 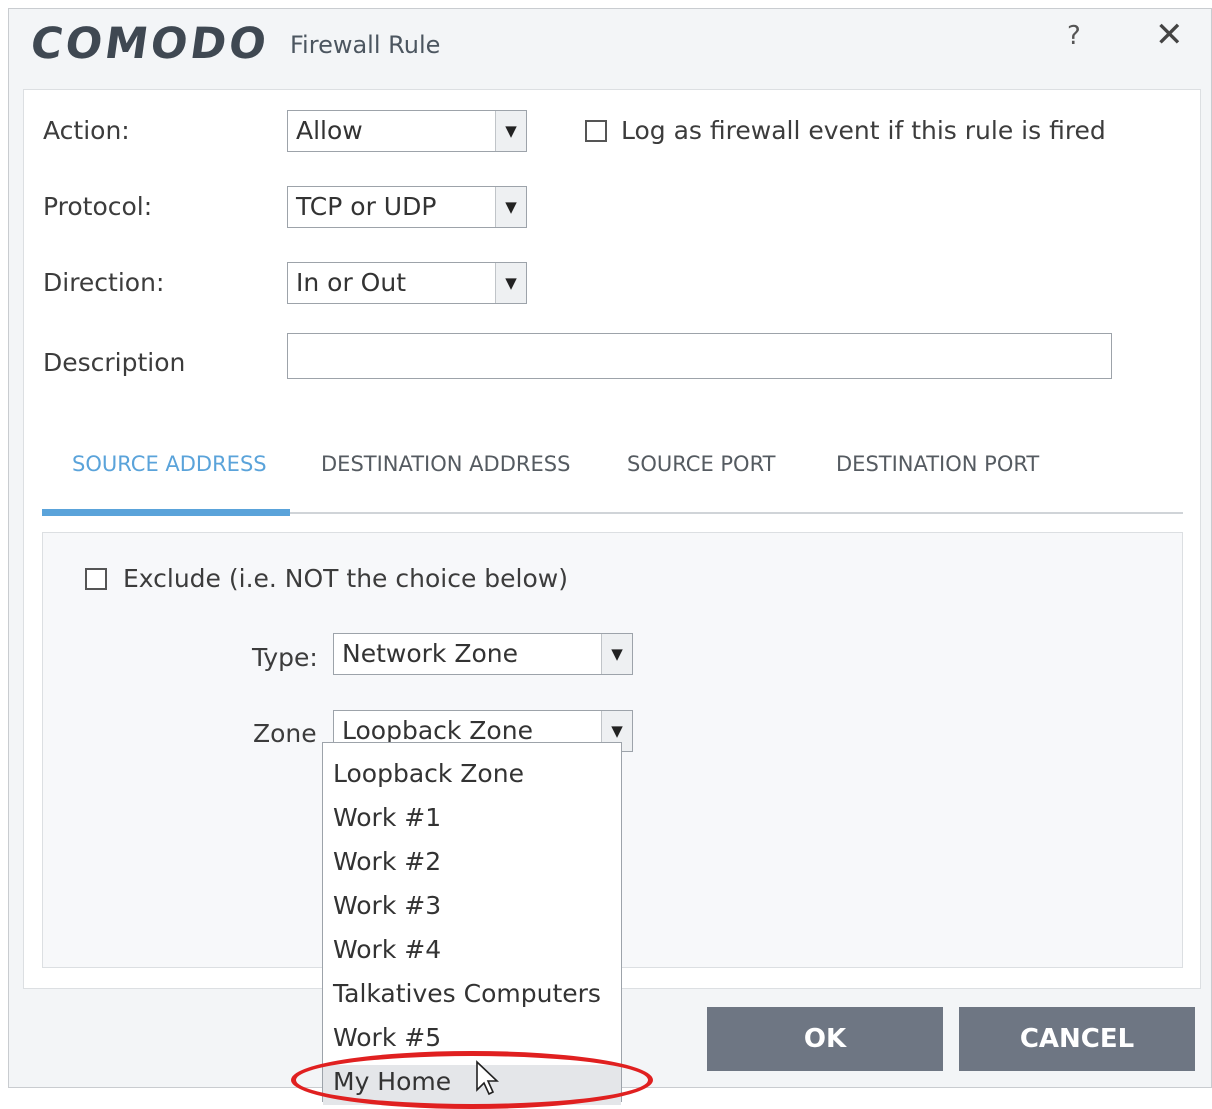 What do you see at coordinates (345, 578) in the screenshot?
I see `exclude-label: Exclude (i.e. NOT the choice below)` at bounding box center [345, 578].